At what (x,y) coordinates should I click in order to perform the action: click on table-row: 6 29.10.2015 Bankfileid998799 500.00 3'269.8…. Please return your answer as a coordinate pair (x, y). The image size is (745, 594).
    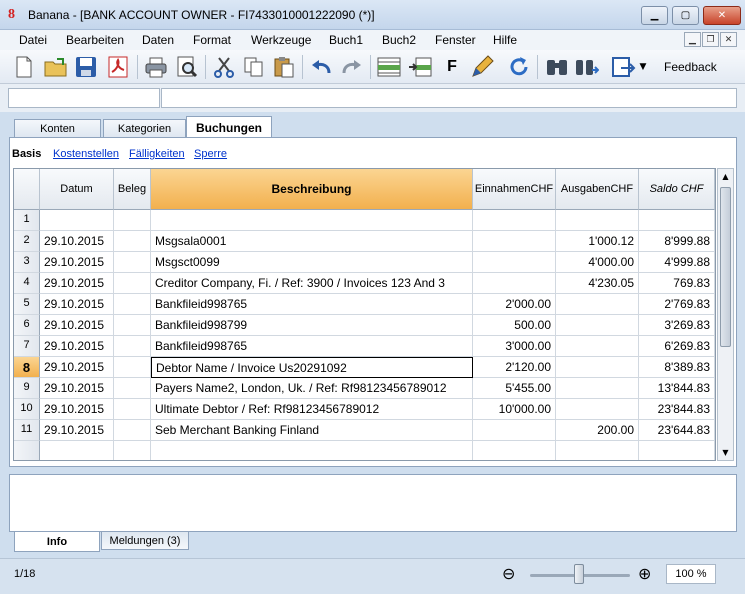
    Looking at the image, I should click on (364, 325).